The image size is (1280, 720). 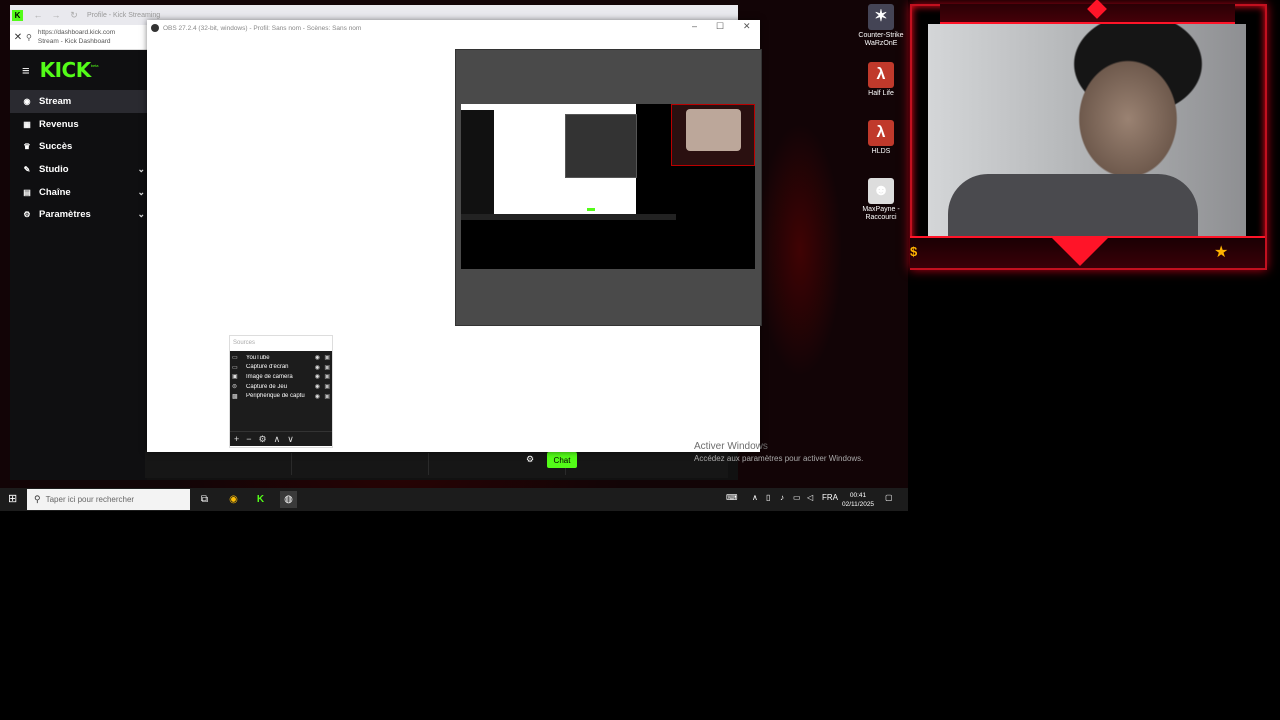 I want to click on volume-icon: ◁, so click(x=810, y=497).